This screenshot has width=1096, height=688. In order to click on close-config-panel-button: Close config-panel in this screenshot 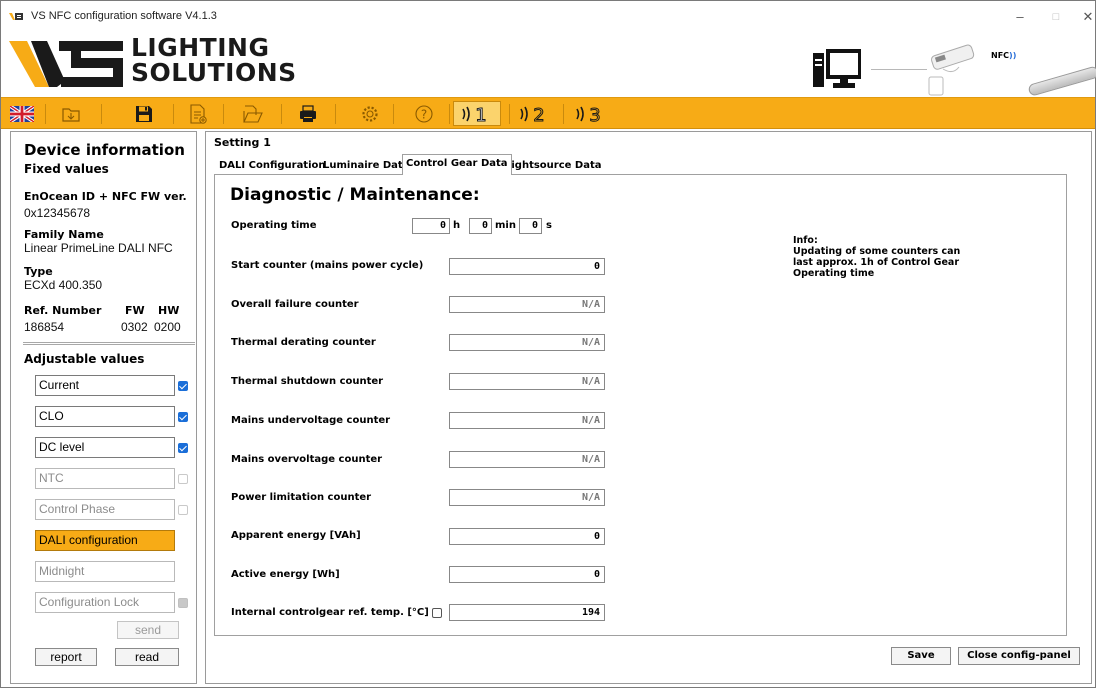, I will do `click(1019, 656)`.